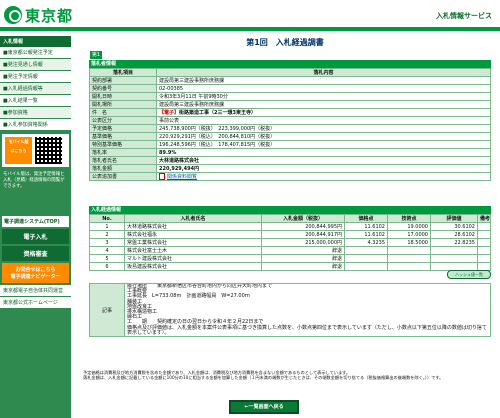 The image size is (500, 418). What do you see at coordinates (303, 226) in the screenshot?
I see `cell-amount: 200,844,995円` at bounding box center [303, 226].